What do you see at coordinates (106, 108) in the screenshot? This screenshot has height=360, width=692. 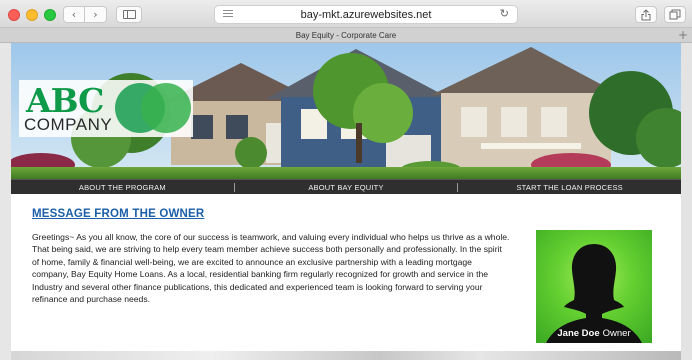 I see `company-logo: ABC COMPANY` at bounding box center [106, 108].